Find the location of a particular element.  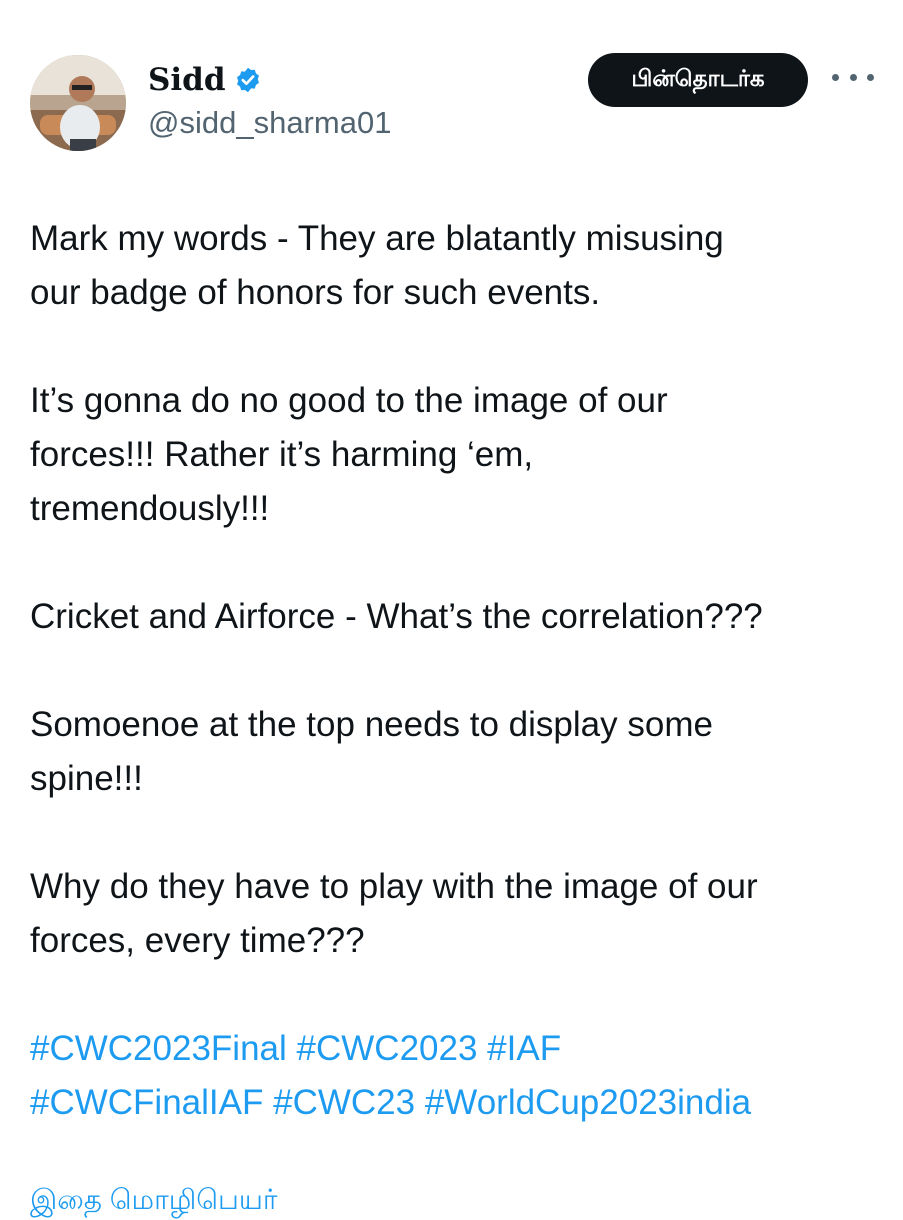

hashtag-link: #CWC23 is located at coordinates (344, 1102).